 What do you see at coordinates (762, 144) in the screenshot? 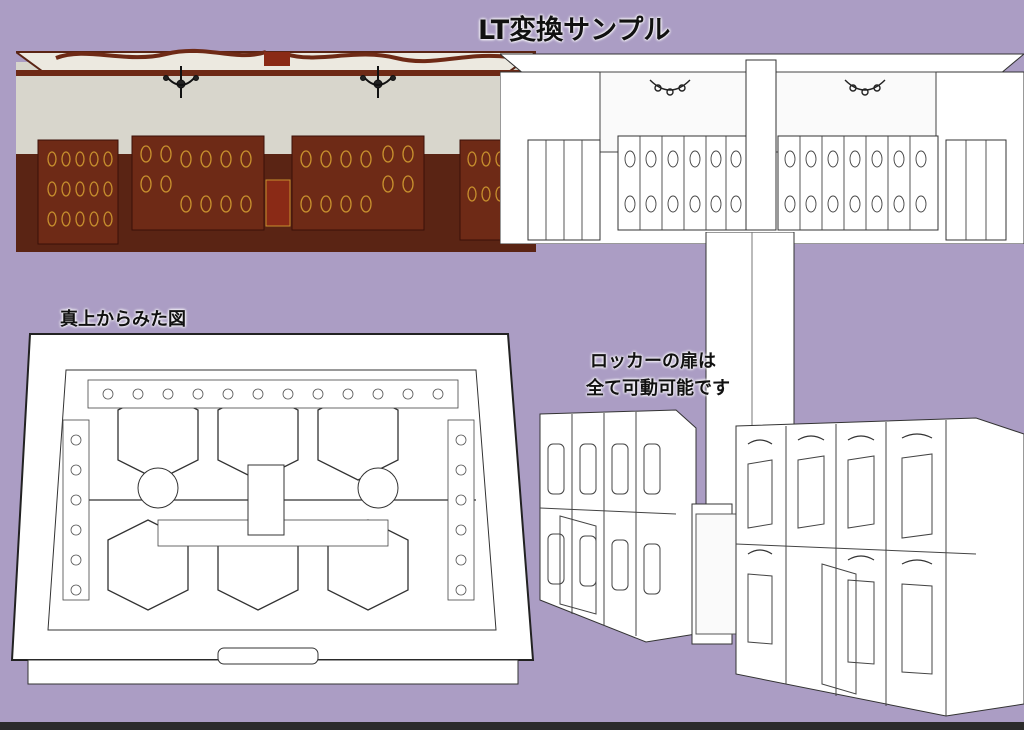
I see `lineart-room-render` at bounding box center [762, 144].